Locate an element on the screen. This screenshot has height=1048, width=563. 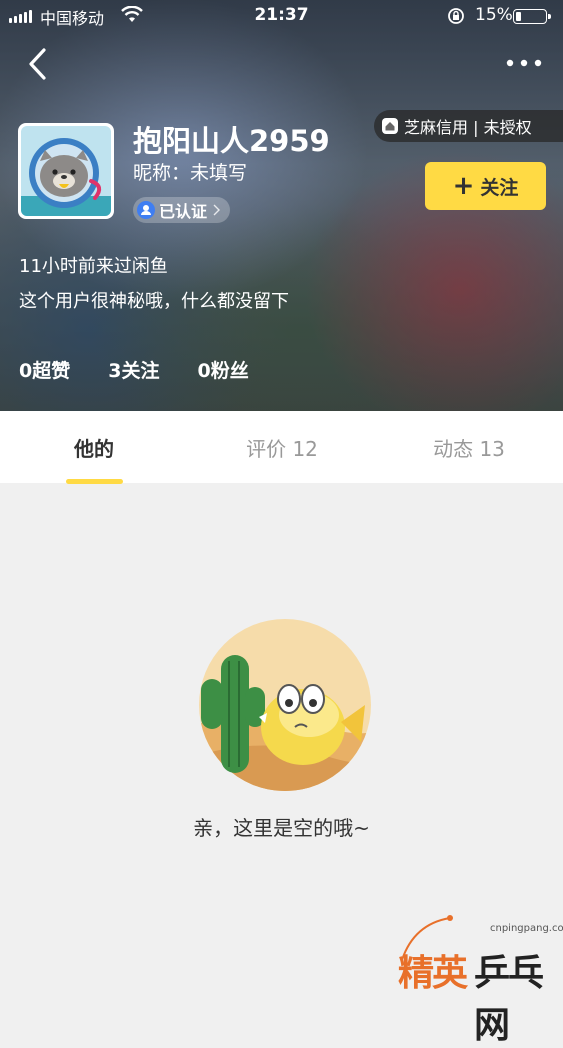
avatar is located at coordinates (66, 171).